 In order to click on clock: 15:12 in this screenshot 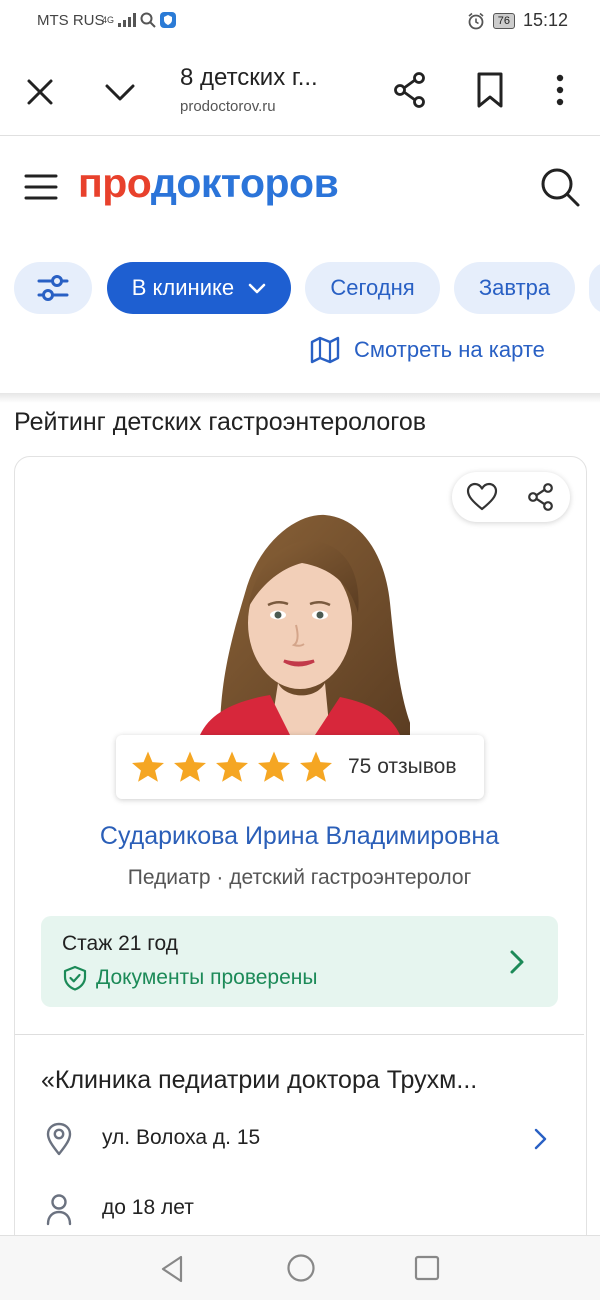, I will do `click(545, 20)`.